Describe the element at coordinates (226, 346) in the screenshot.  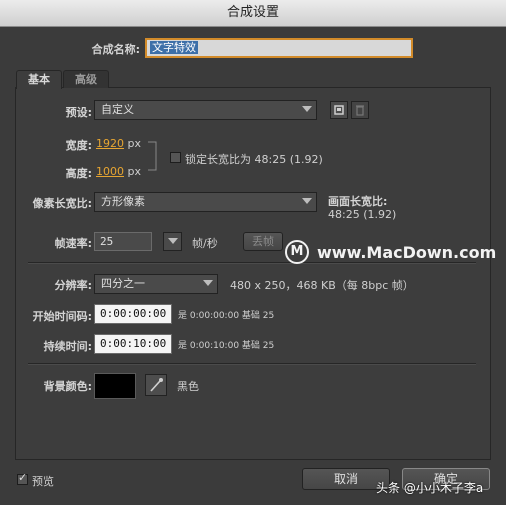
I see `duration-info: 是 0:00:10:00 基础 25` at that location.